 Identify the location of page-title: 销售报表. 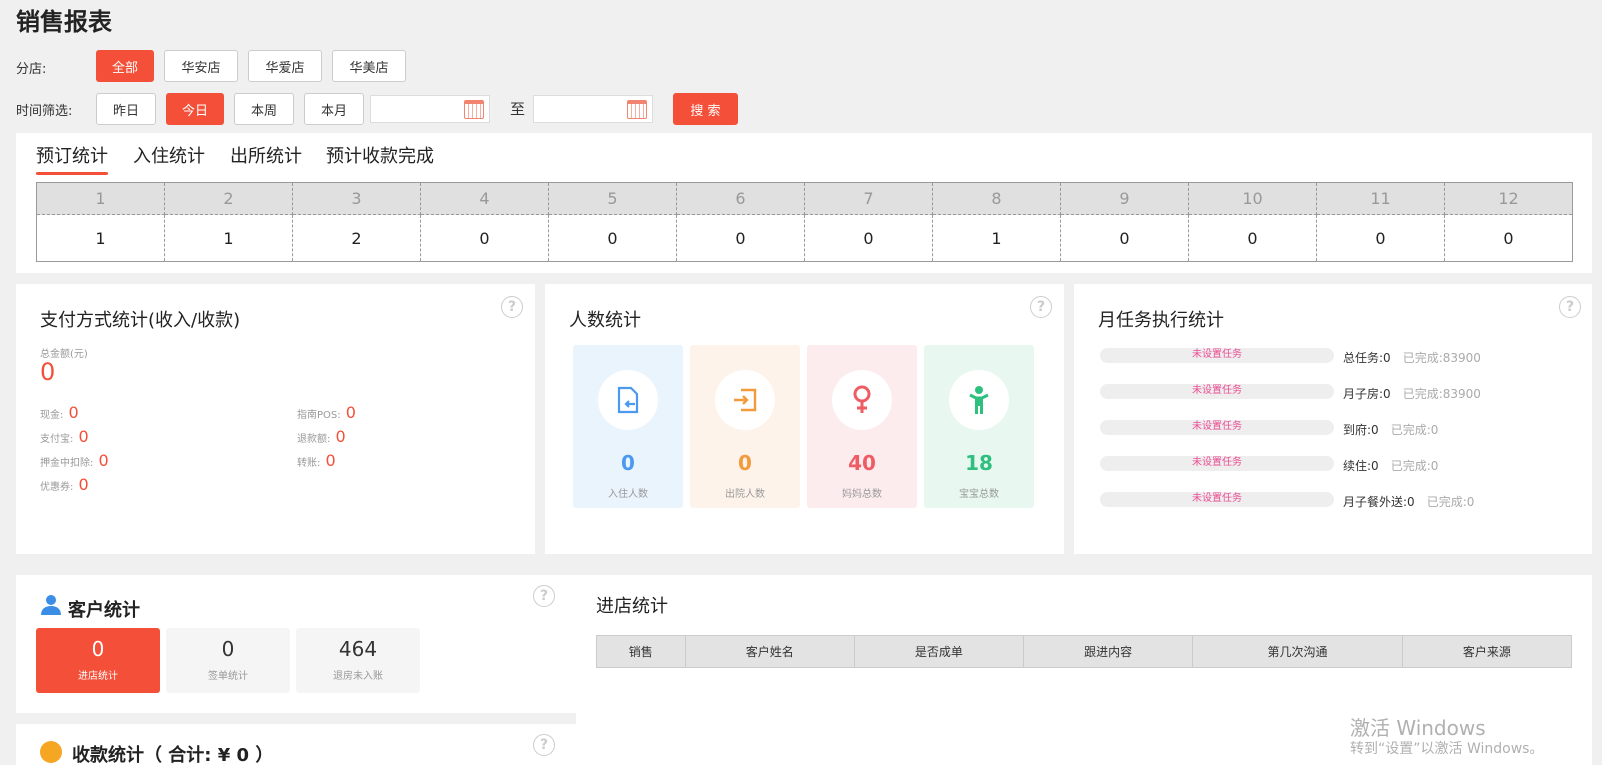
(64, 22).